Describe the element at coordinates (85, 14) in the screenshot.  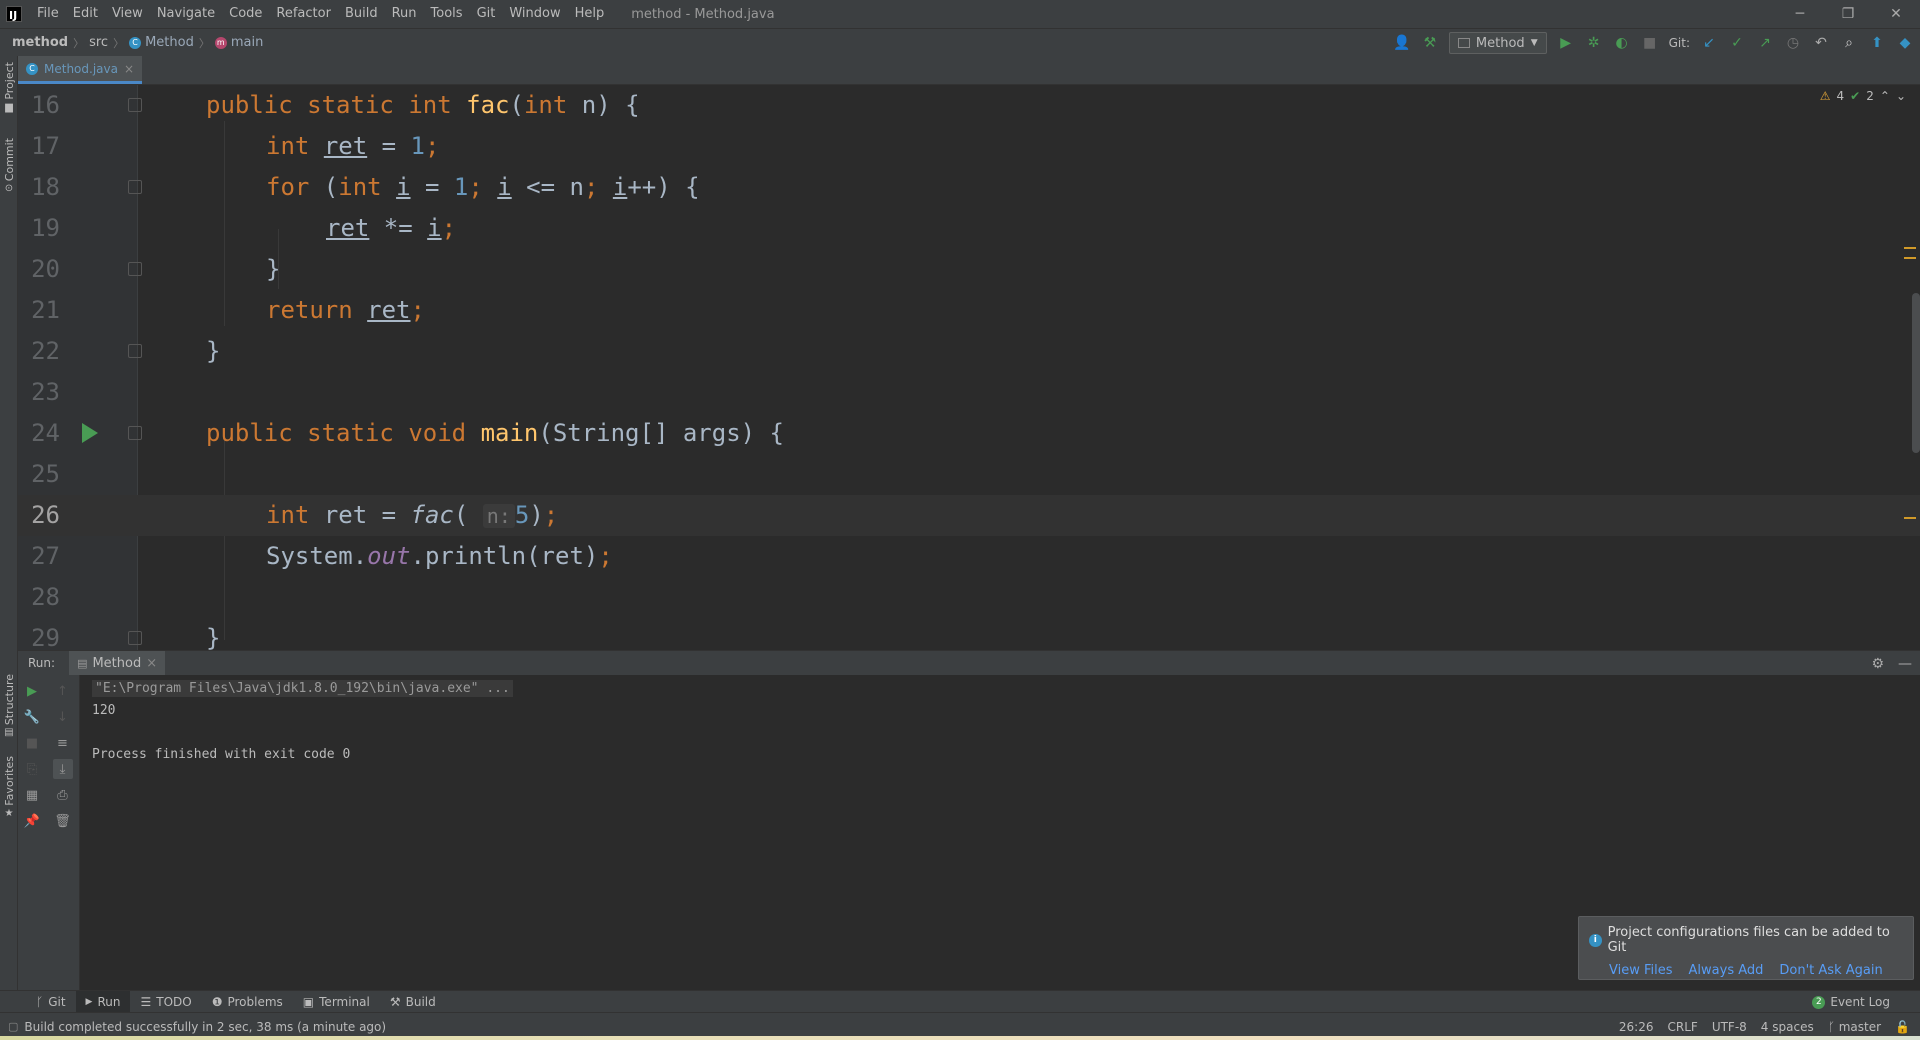
I see `menu-edit: Edit` at that location.